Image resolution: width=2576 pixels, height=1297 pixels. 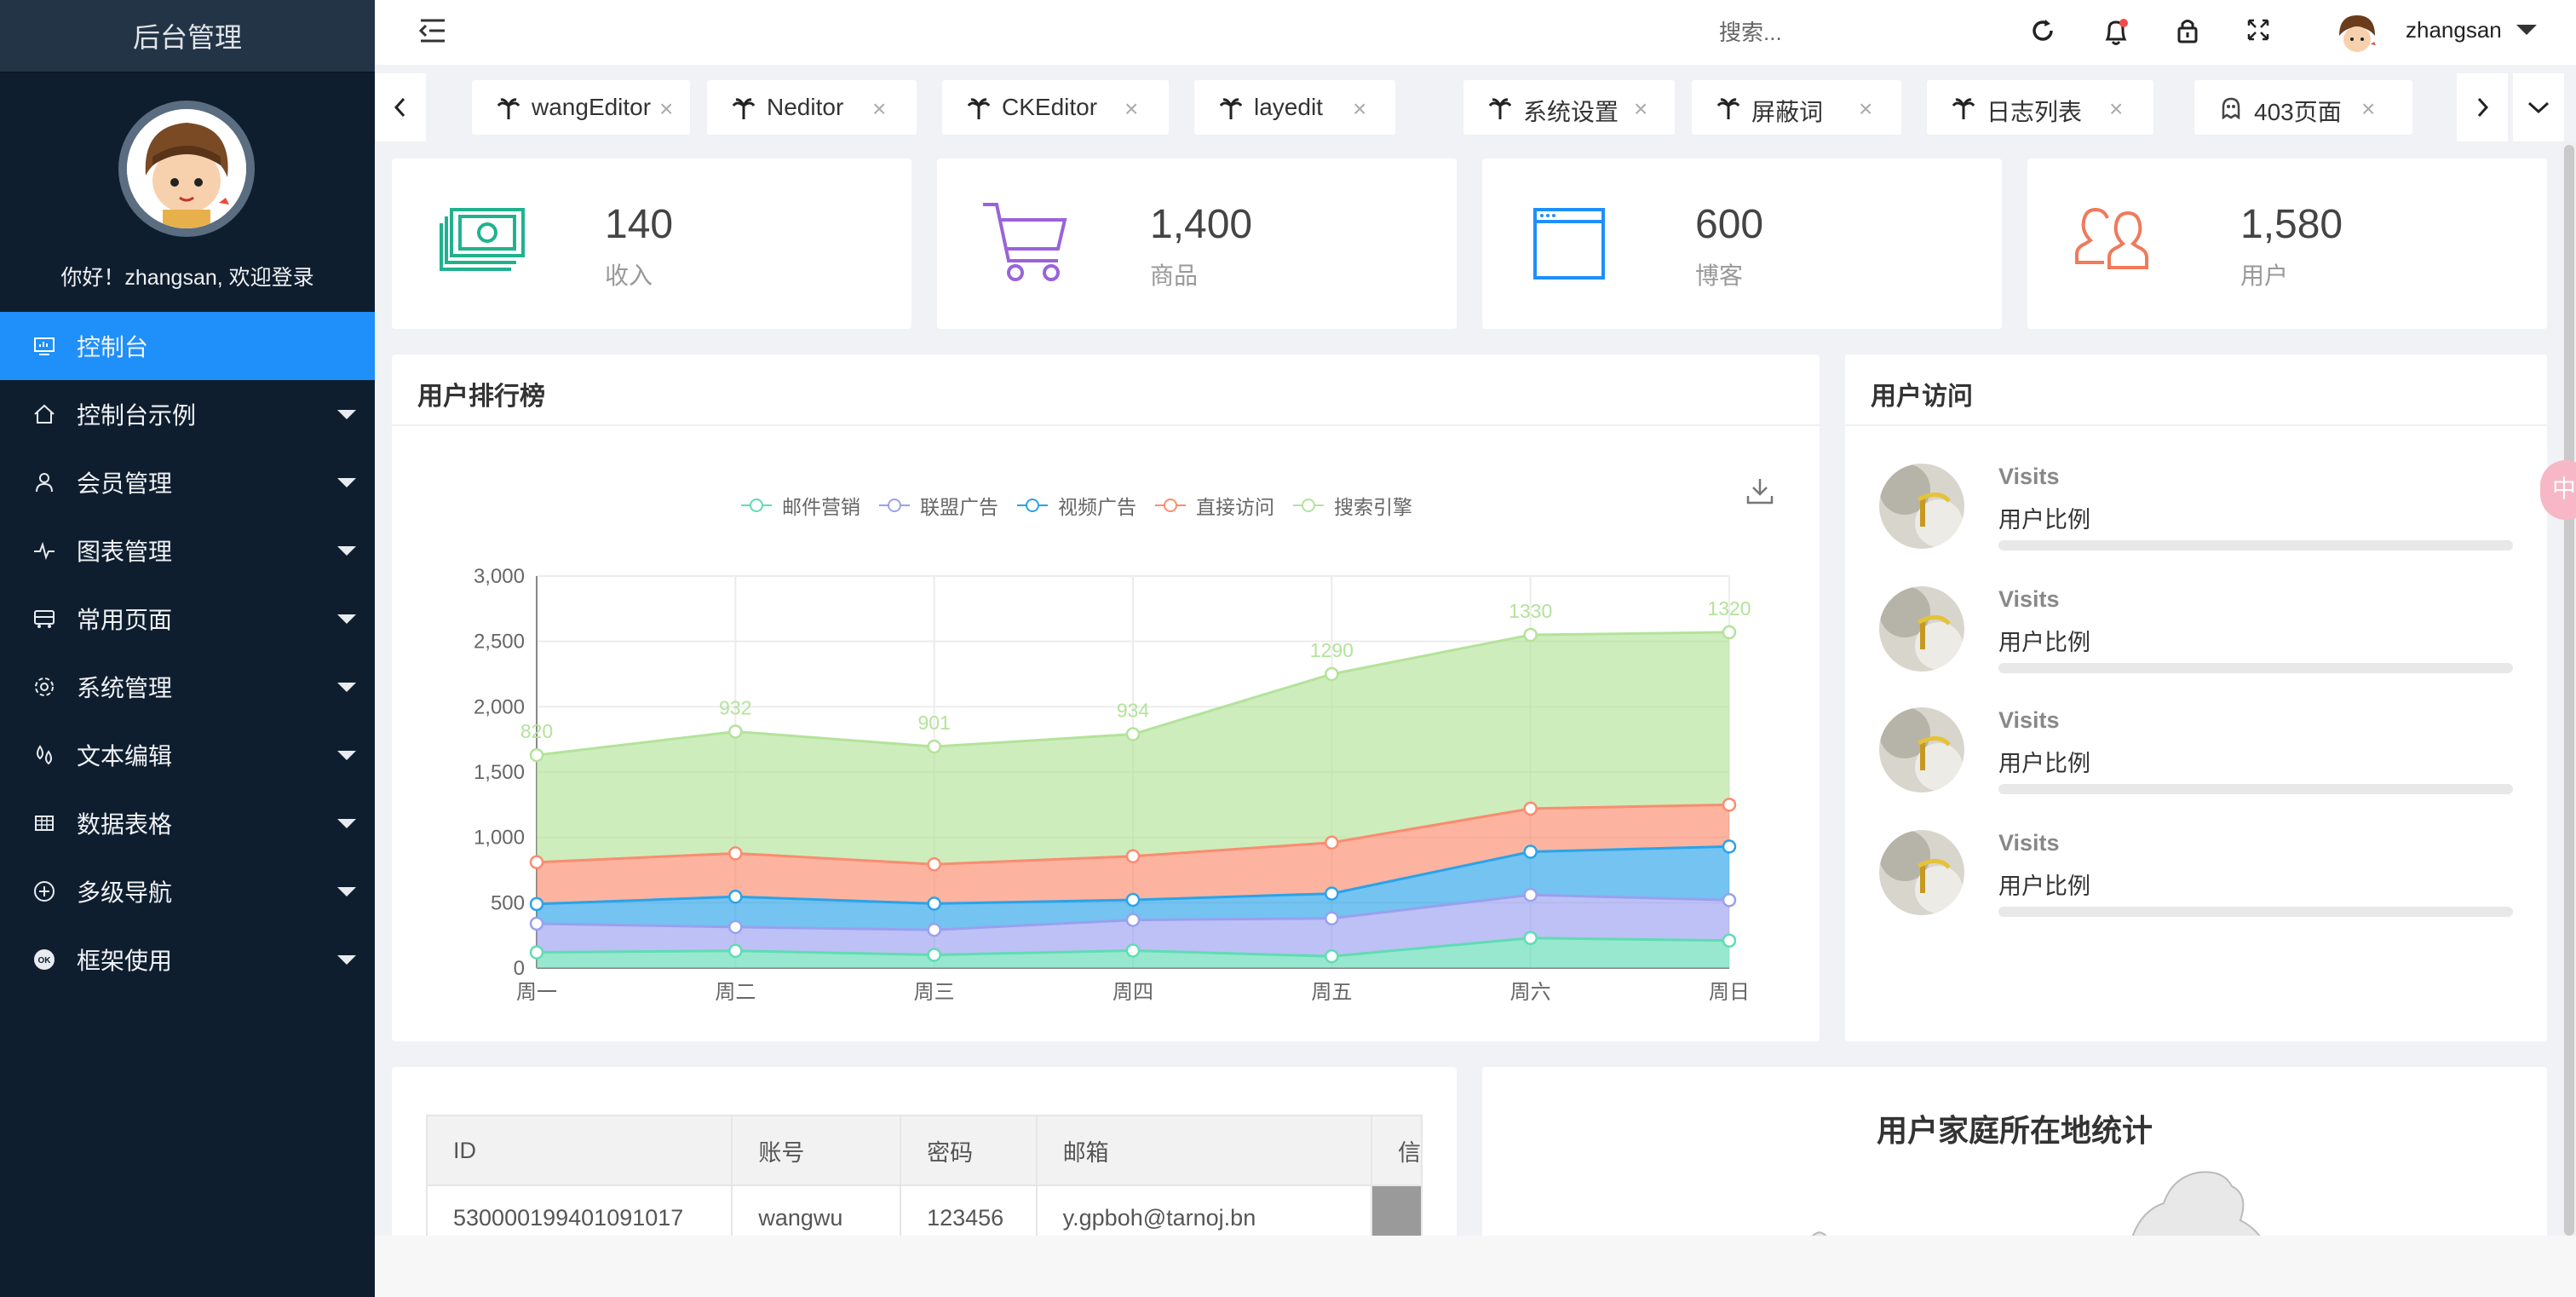 I want to click on legend-item: 邮件营销, so click(x=800, y=505).